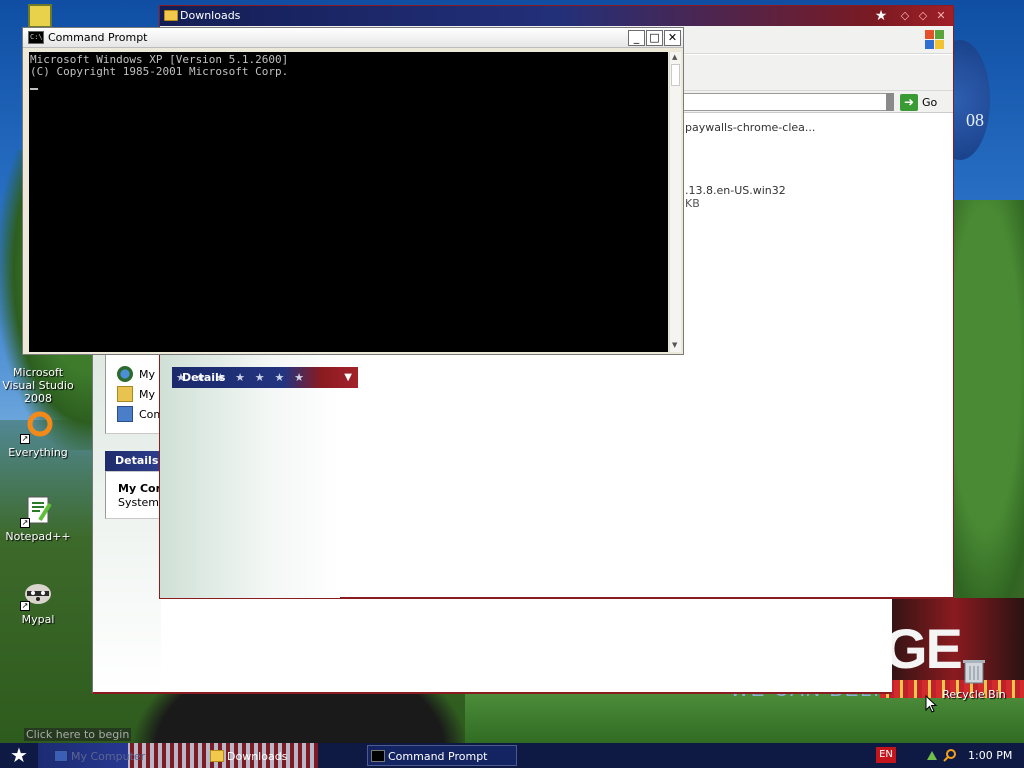 This screenshot has width=1024, height=768. Describe the element at coordinates (692, 203) in the screenshot. I see `file-size: KB` at that location.